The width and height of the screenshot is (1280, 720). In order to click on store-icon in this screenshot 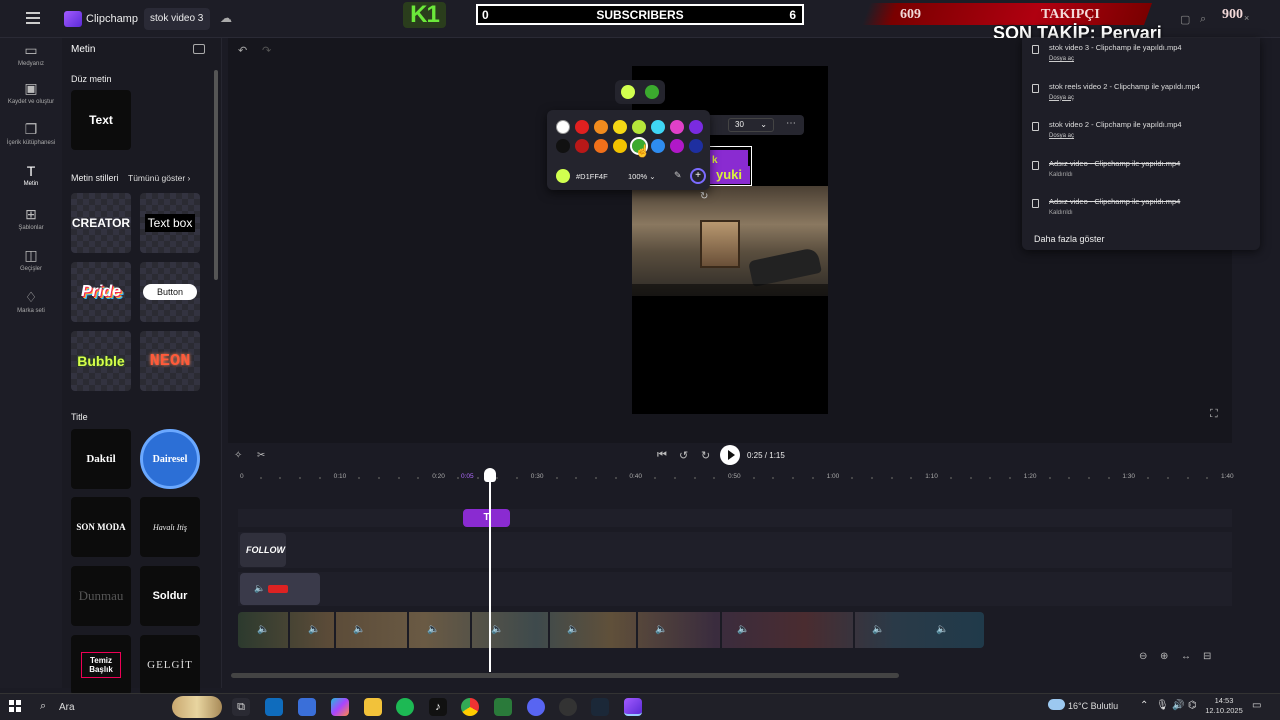, I will do `click(307, 707)`.